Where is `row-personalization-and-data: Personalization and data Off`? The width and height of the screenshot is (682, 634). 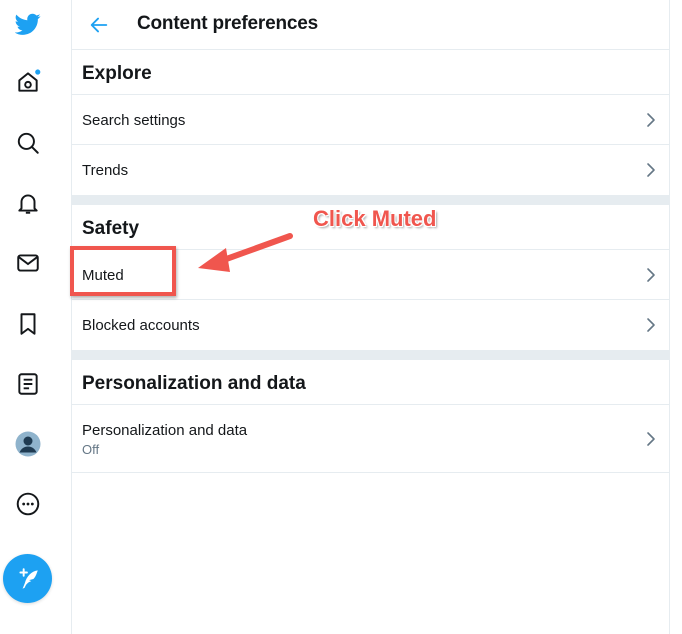
row-personalization-and-data: Personalization and data Off is located at coordinates (370, 439).